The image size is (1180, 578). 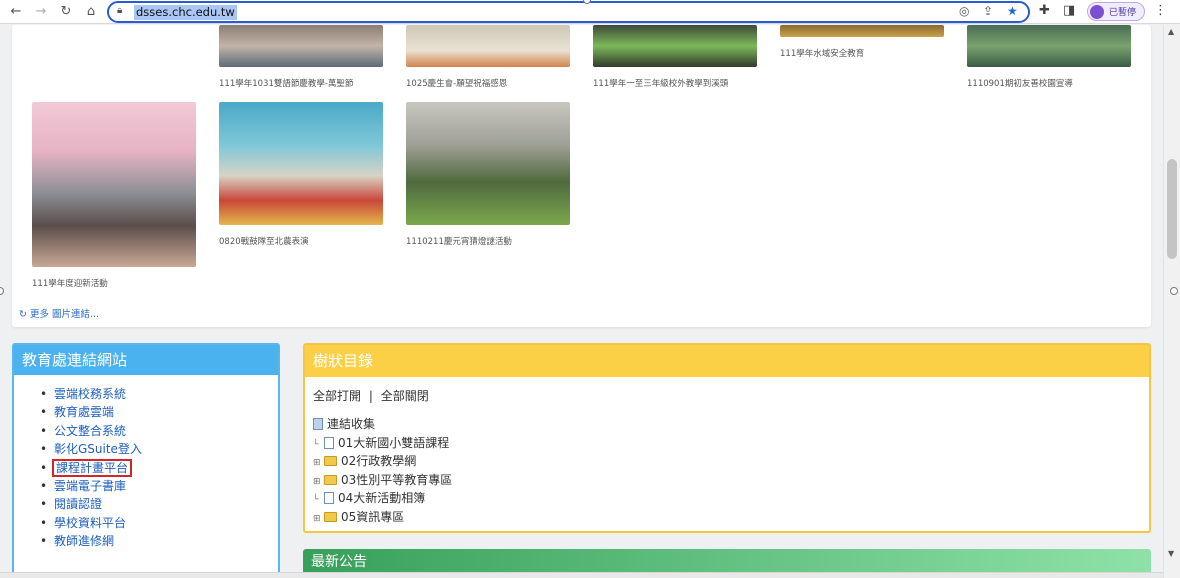 I want to click on news-title: 最新公告, so click(x=339, y=562).